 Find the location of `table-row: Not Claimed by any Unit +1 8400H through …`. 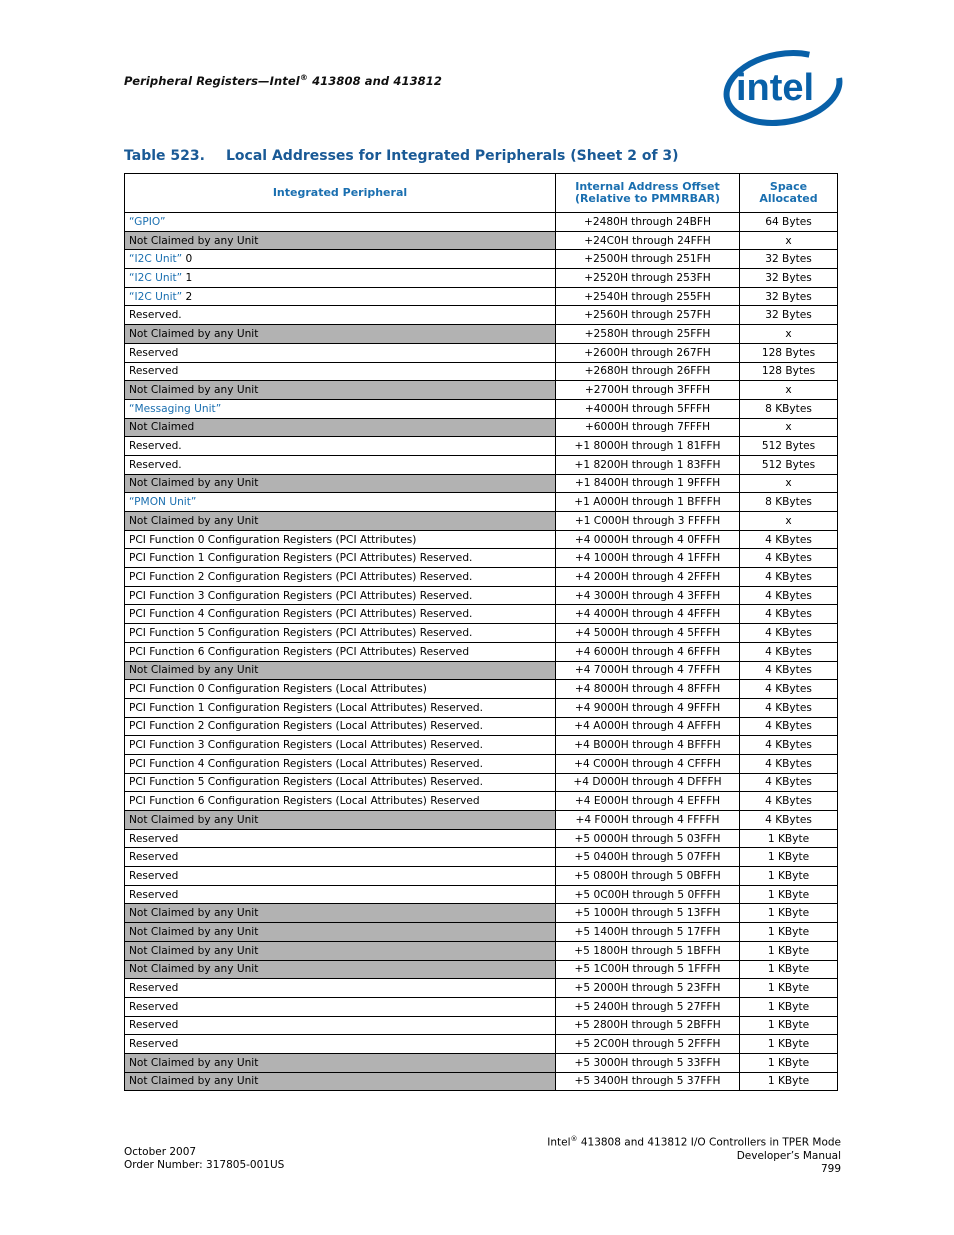

table-row: Not Claimed by any Unit +1 8400H through … is located at coordinates (481, 483).